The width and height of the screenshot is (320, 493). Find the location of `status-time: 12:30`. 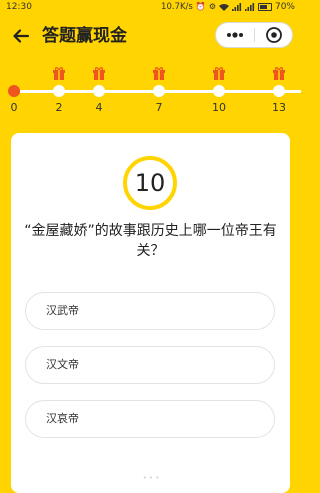

status-time: 12:30 is located at coordinates (19, 7).